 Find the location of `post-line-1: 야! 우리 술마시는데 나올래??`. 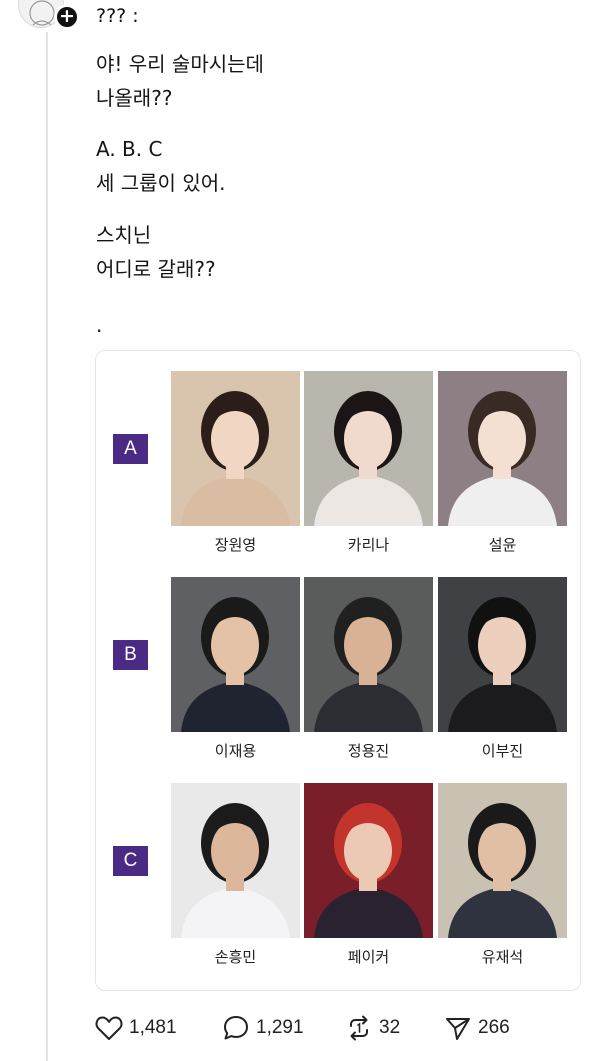

post-line-1: 야! 우리 술마시는데 나올래?? is located at coordinates (180, 81).